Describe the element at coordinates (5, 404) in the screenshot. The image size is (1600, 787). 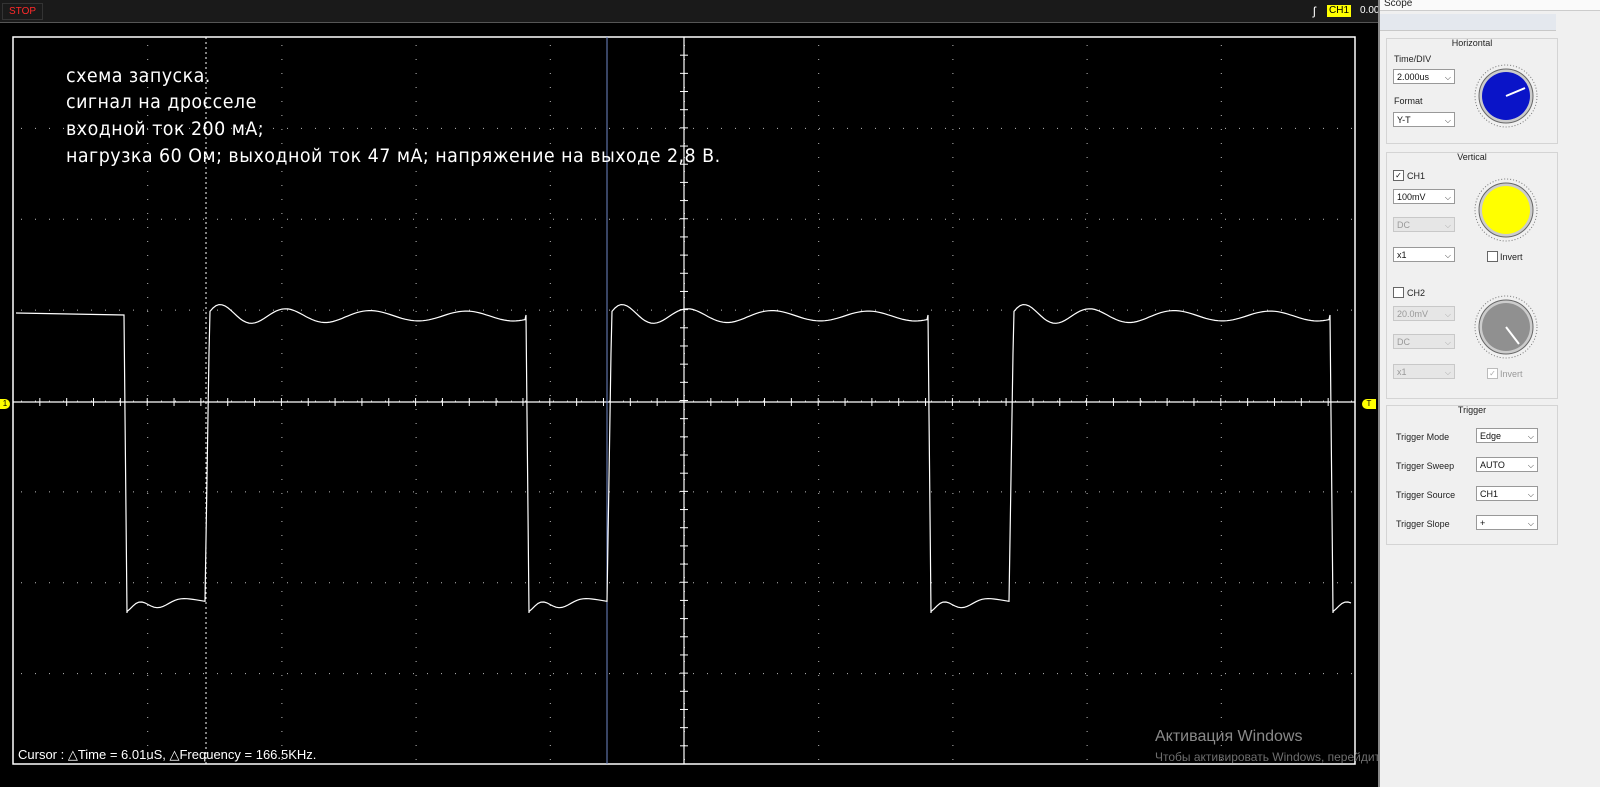
I see `ch1-level-marker: 1` at that location.